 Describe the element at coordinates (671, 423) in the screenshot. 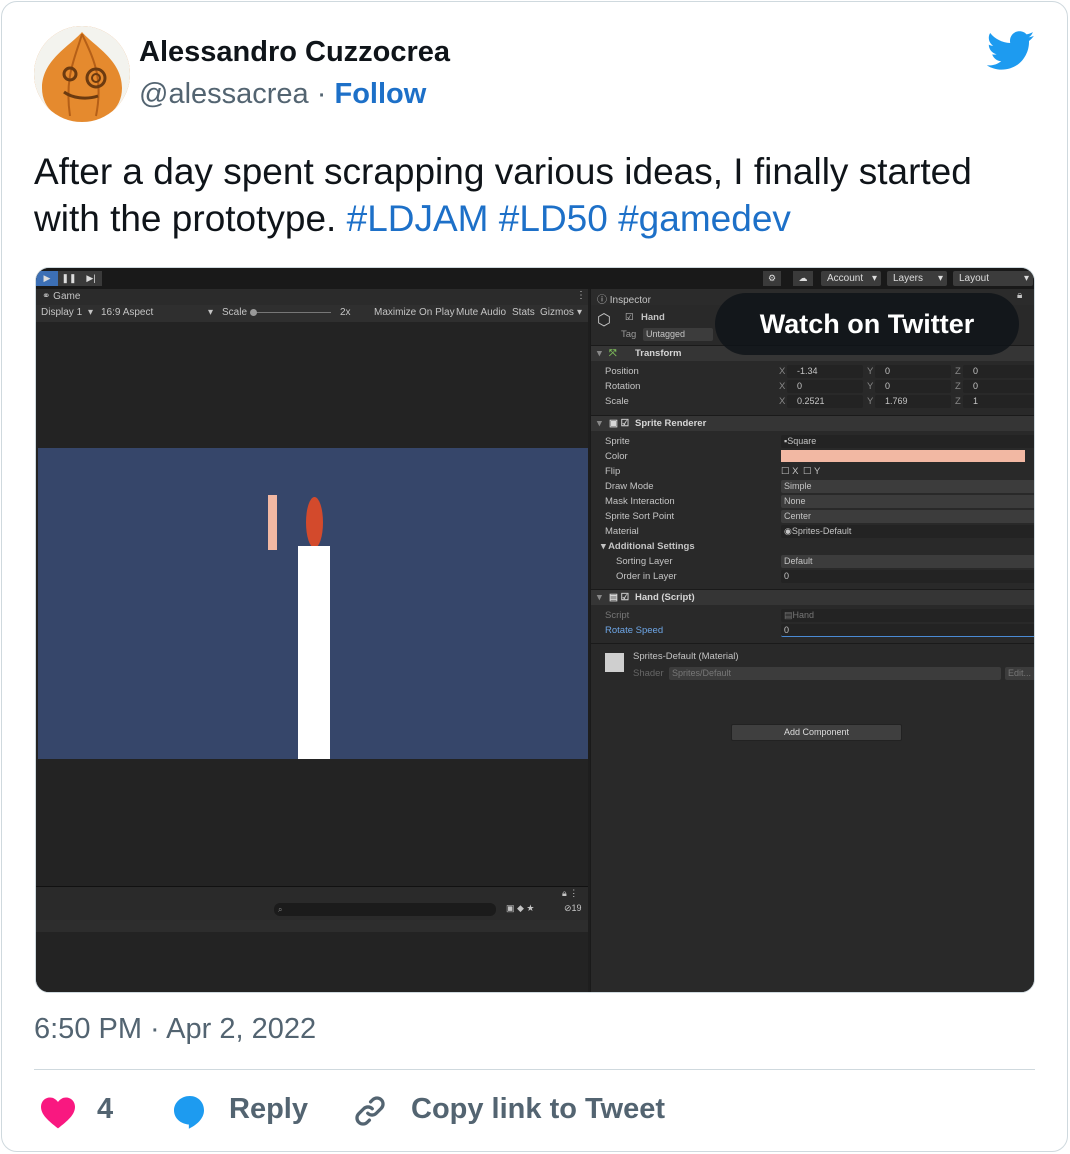

I see `sprite-renderer-title: Sprite Renderer` at that location.